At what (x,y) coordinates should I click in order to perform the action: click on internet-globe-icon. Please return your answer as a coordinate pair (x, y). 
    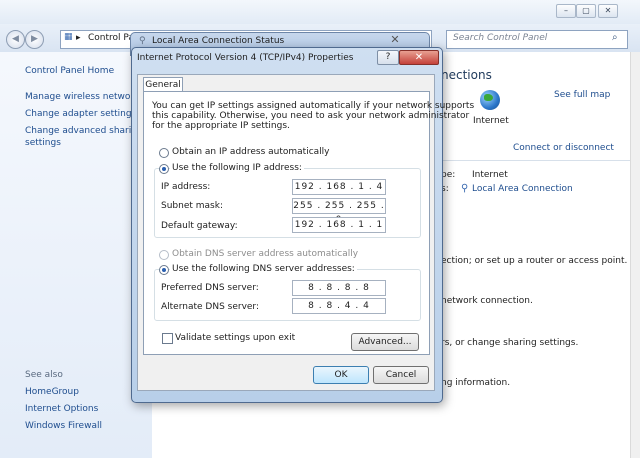
    Looking at the image, I should click on (490, 100).